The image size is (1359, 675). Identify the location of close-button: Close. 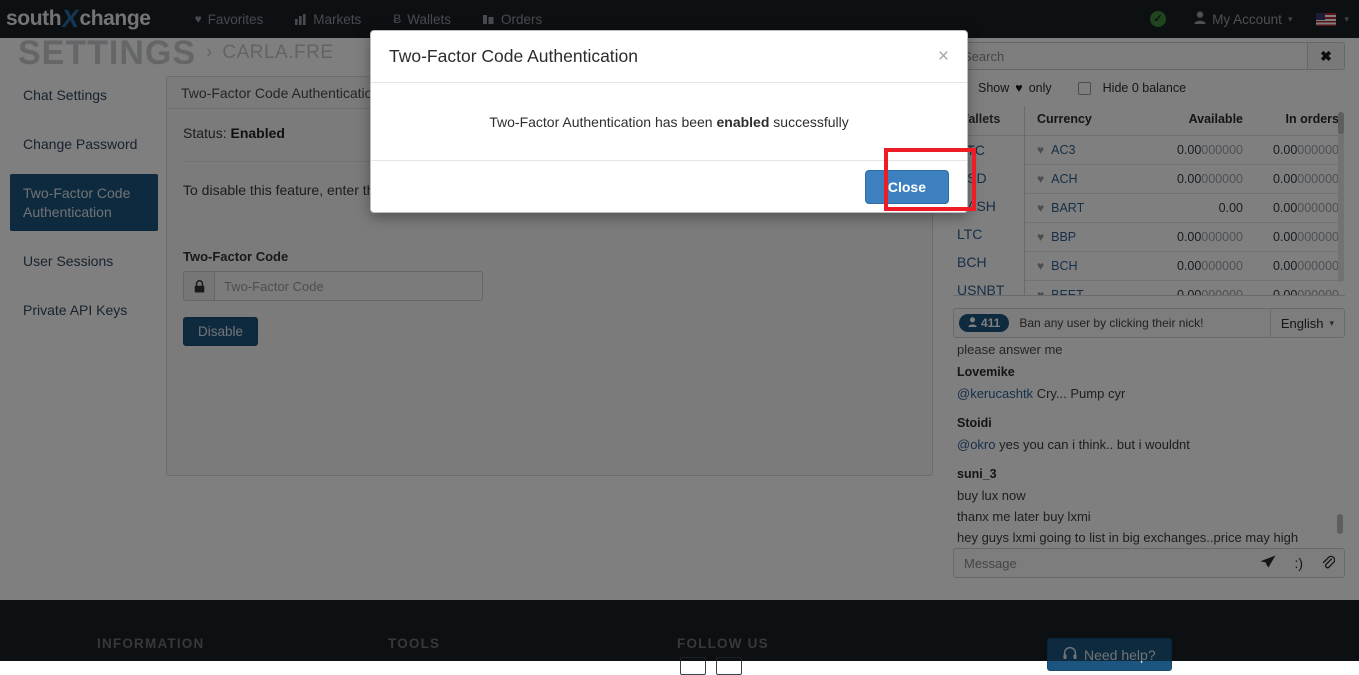
(907, 187).